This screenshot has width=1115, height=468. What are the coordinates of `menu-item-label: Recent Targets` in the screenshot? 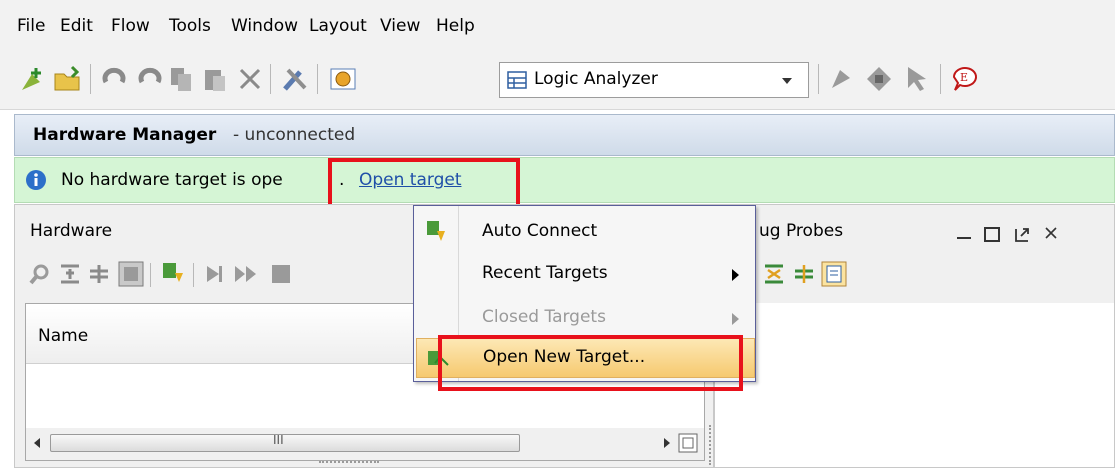 It's located at (545, 273).